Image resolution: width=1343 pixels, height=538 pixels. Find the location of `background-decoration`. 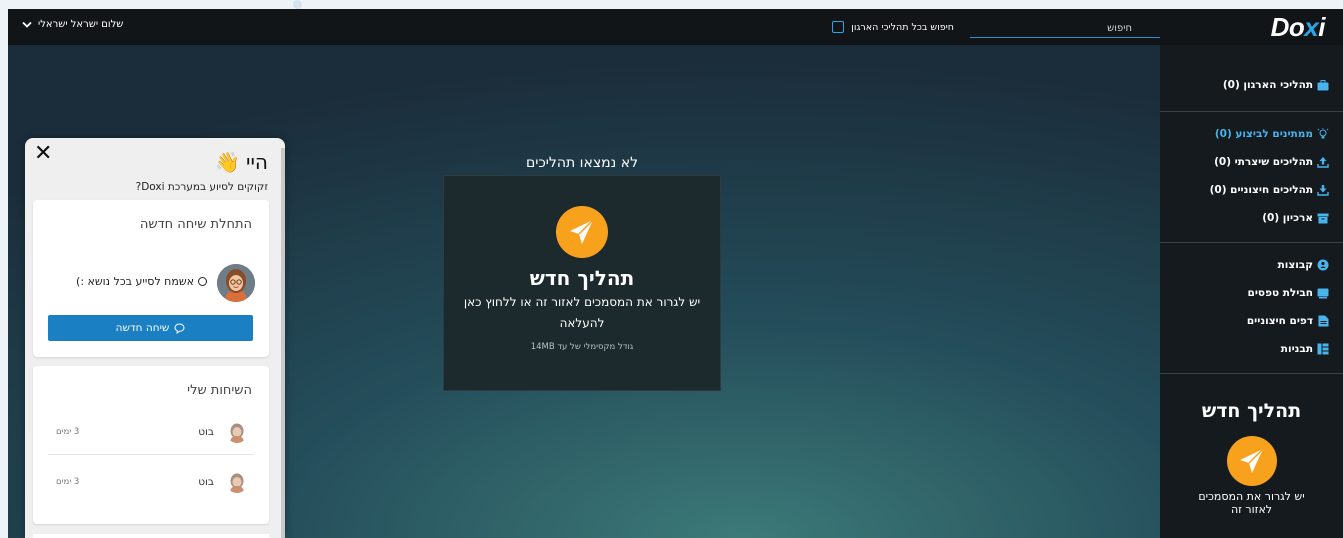

background-decoration is located at coordinates (297, 4).